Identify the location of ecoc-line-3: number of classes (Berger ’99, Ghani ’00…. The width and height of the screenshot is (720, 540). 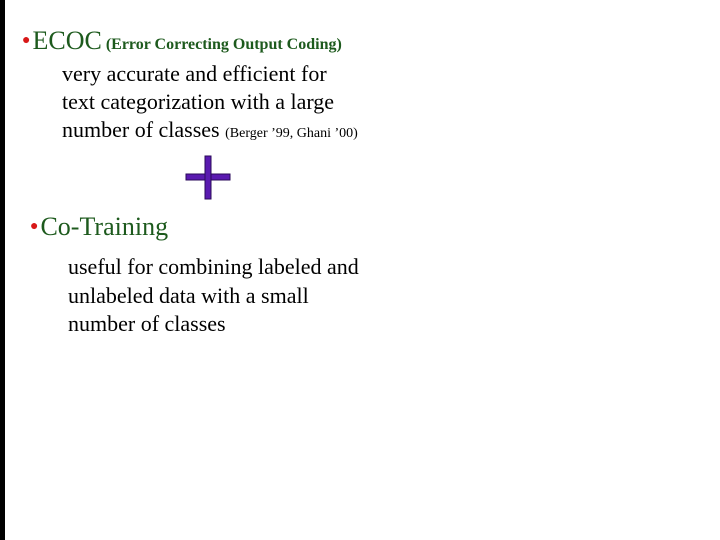
(210, 130).